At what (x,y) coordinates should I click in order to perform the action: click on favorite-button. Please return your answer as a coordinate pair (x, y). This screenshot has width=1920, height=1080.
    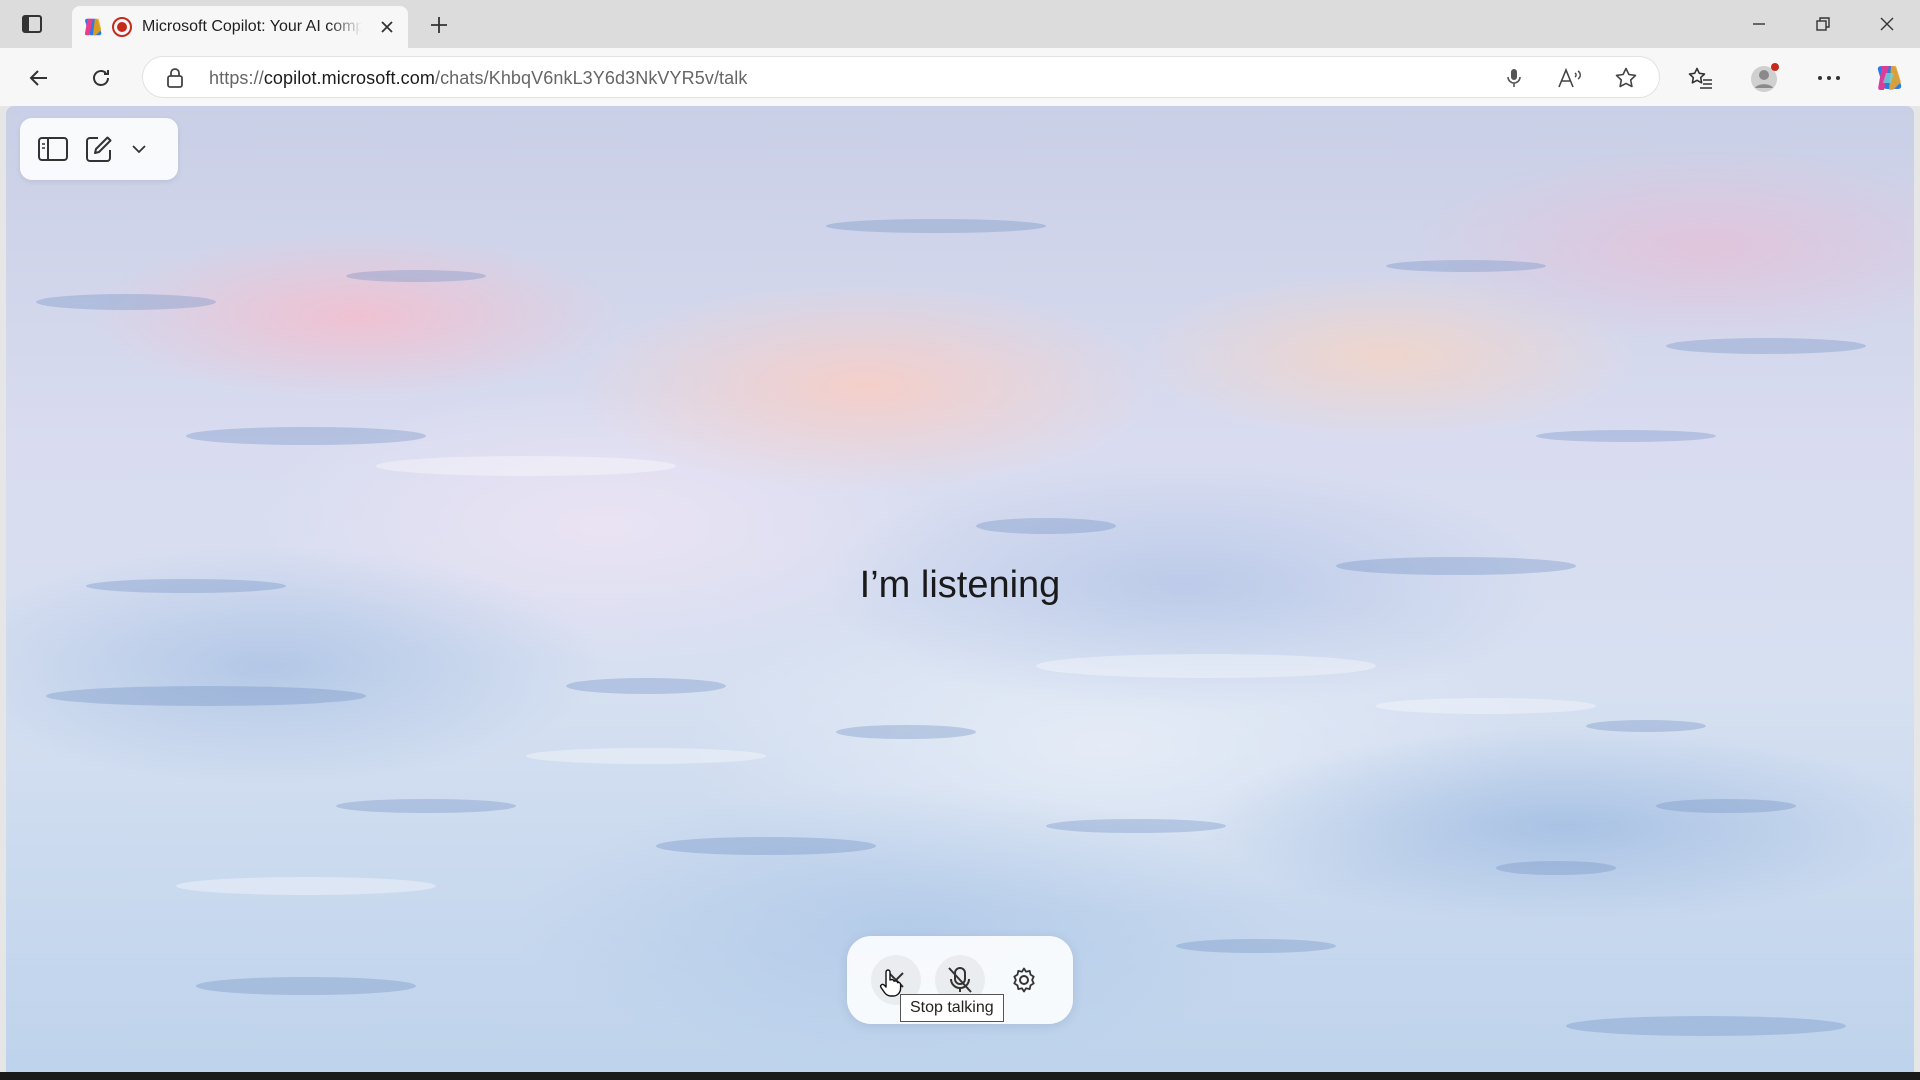
    Looking at the image, I should click on (1626, 78).